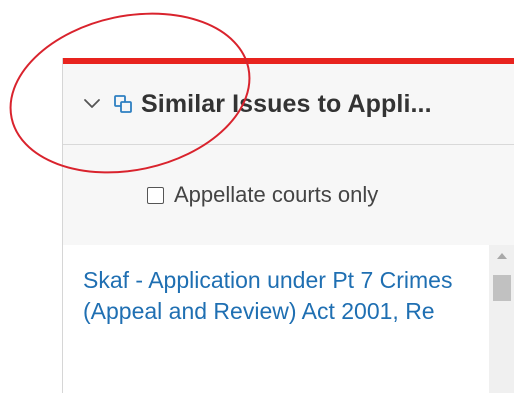 The height and width of the screenshot is (393, 514). I want to click on appellate-courts-label: Appellate courts only, so click(276, 195).